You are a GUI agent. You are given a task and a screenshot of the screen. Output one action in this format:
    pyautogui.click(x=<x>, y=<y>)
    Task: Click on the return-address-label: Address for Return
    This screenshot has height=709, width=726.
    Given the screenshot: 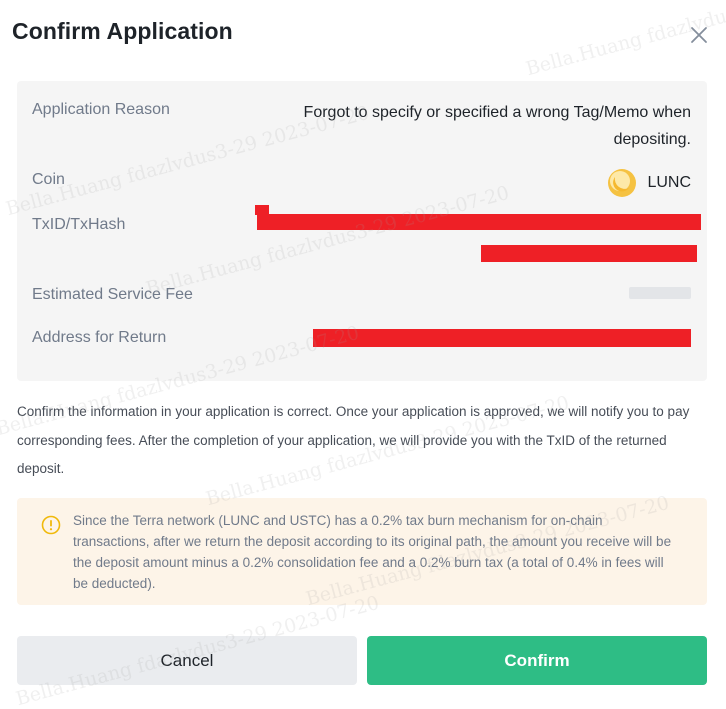 What is the action you would take?
    pyautogui.click(x=99, y=337)
    